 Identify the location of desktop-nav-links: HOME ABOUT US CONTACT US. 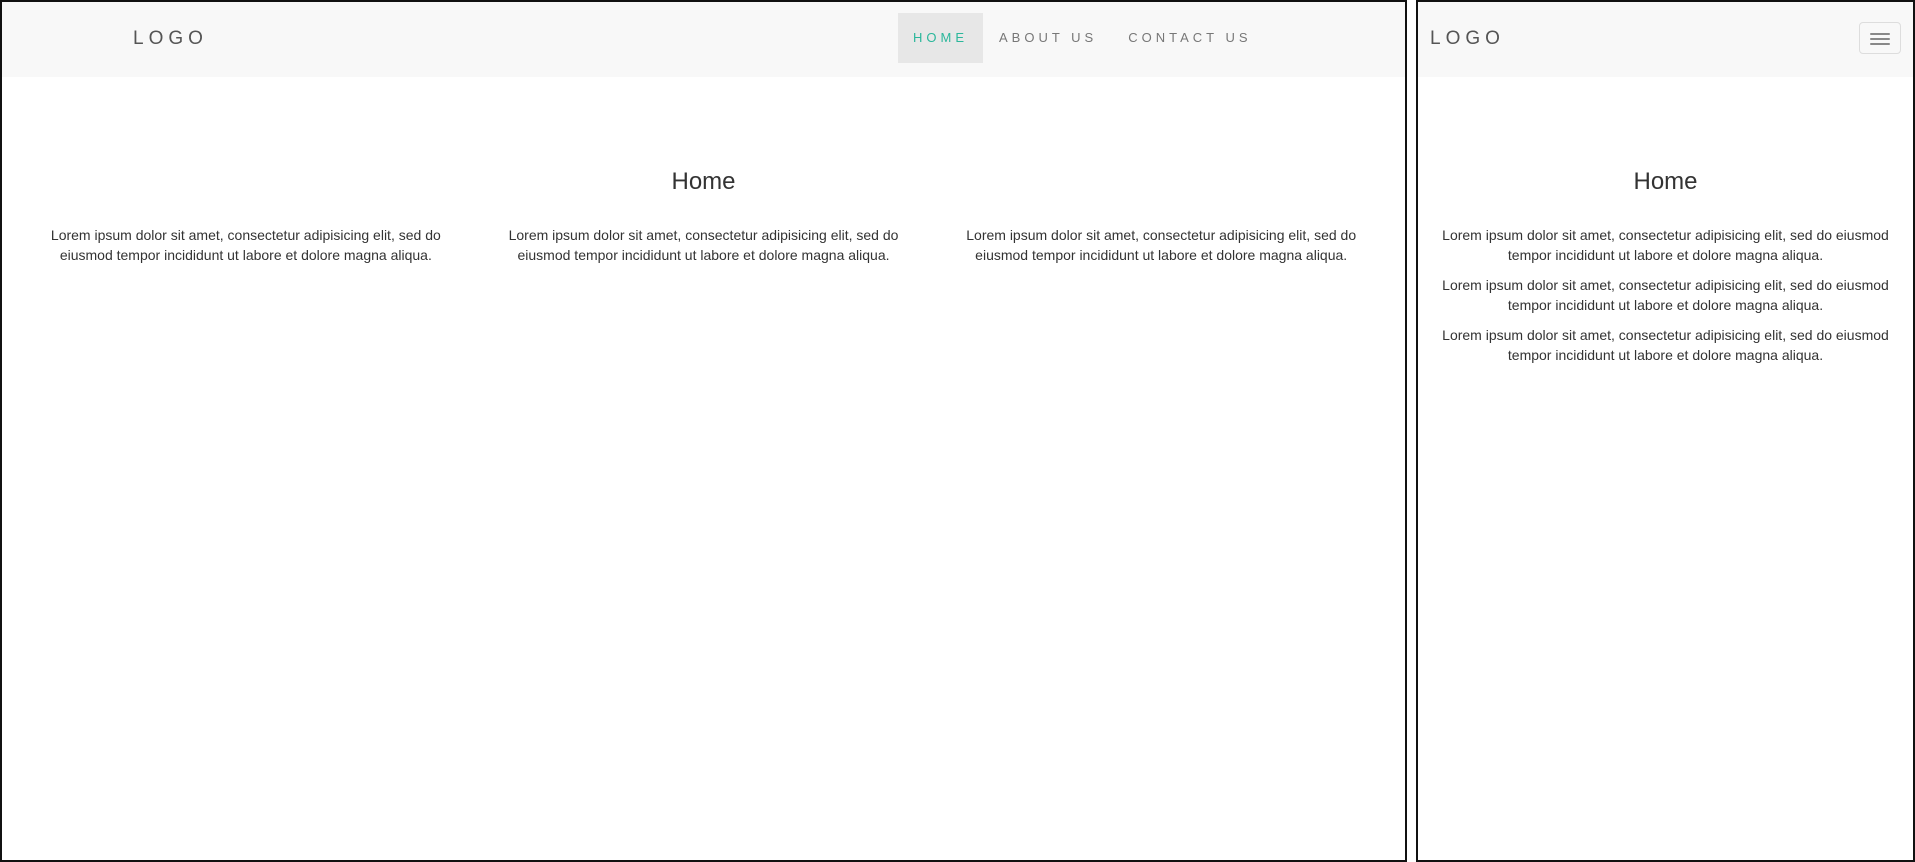
(1082, 38).